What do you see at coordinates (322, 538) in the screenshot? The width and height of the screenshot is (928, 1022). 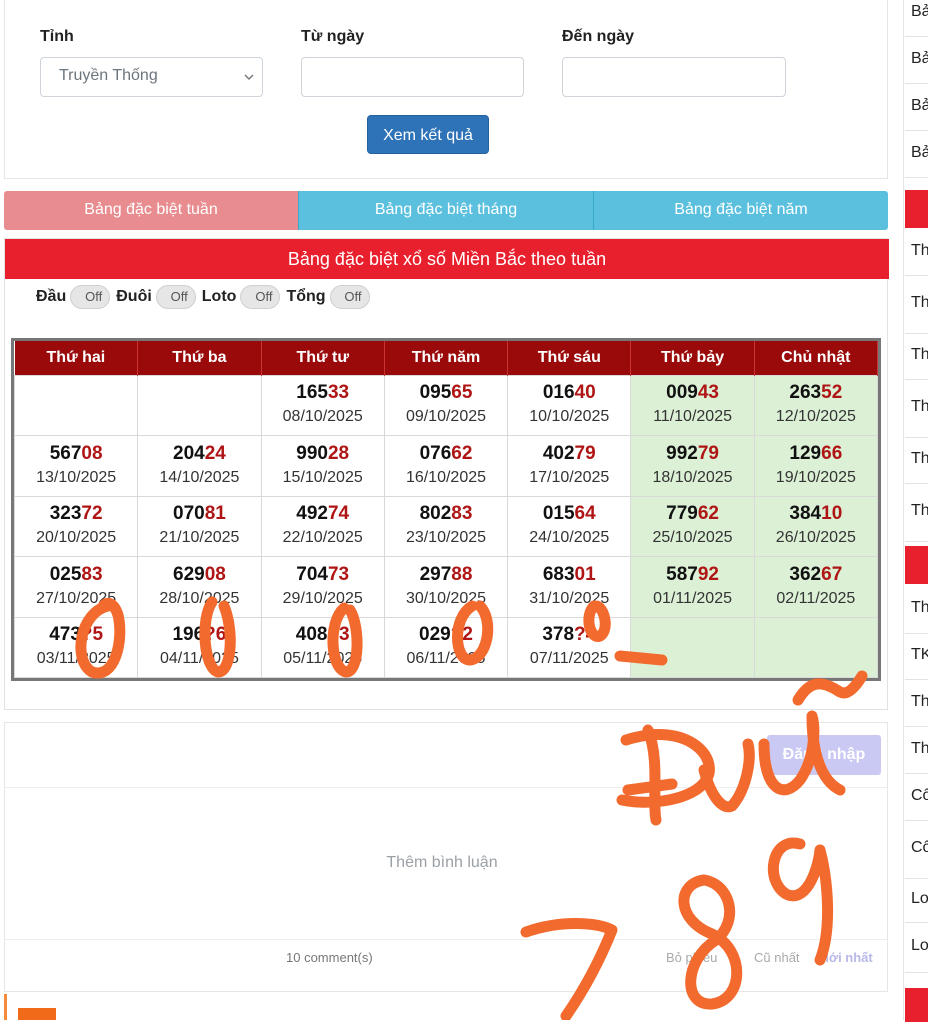 I see `draw-date: 22/10/2025` at bounding box center [322, 538].